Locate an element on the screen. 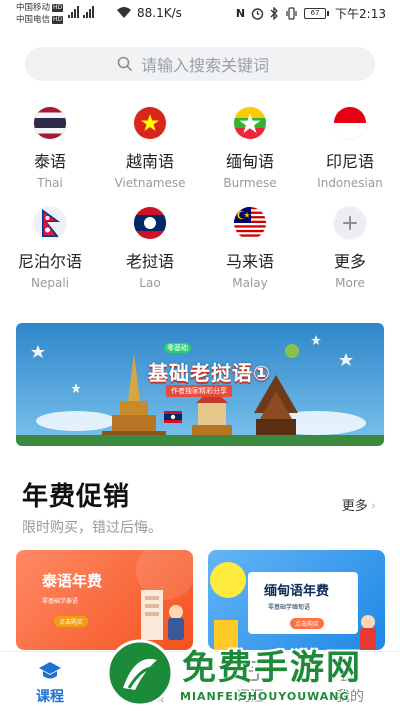  lang-item-thai: 泰语 Thai is located at coordinates (50, 149).